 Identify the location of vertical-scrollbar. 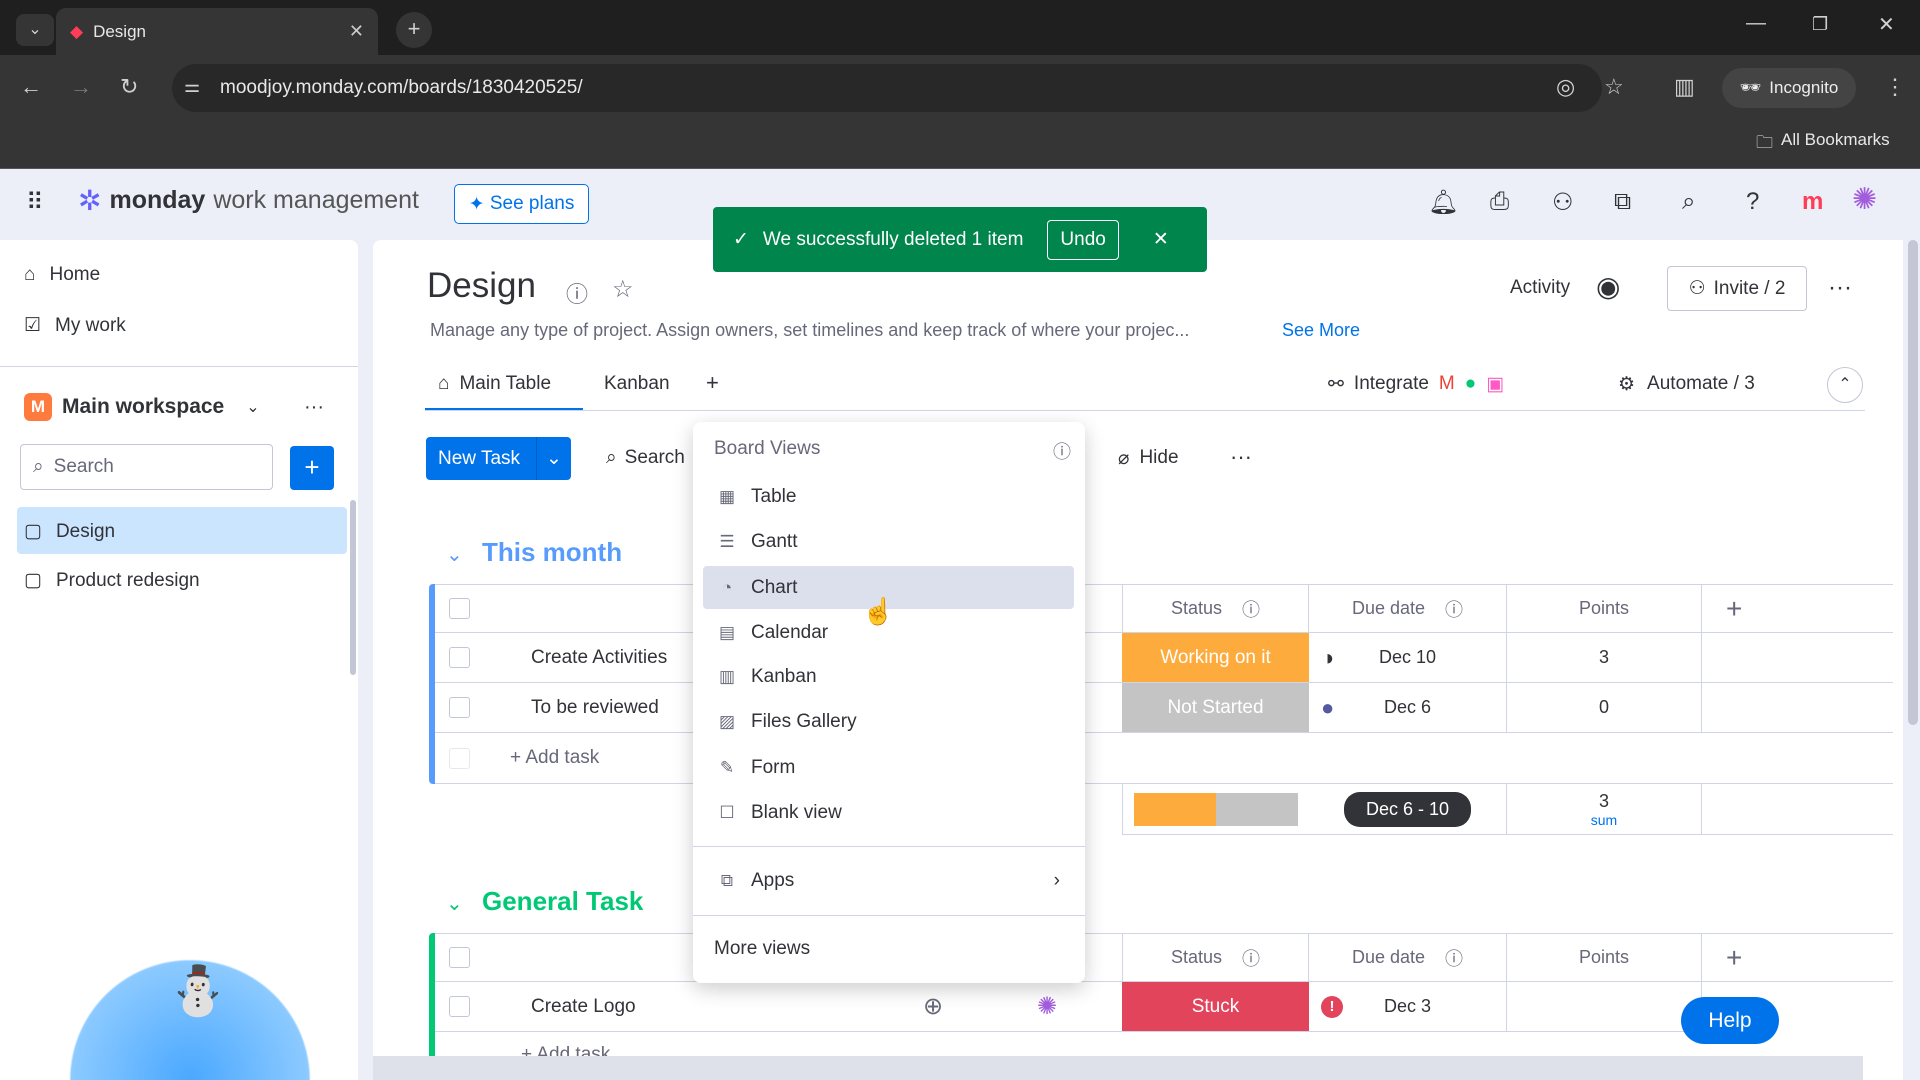
(1913, 482).